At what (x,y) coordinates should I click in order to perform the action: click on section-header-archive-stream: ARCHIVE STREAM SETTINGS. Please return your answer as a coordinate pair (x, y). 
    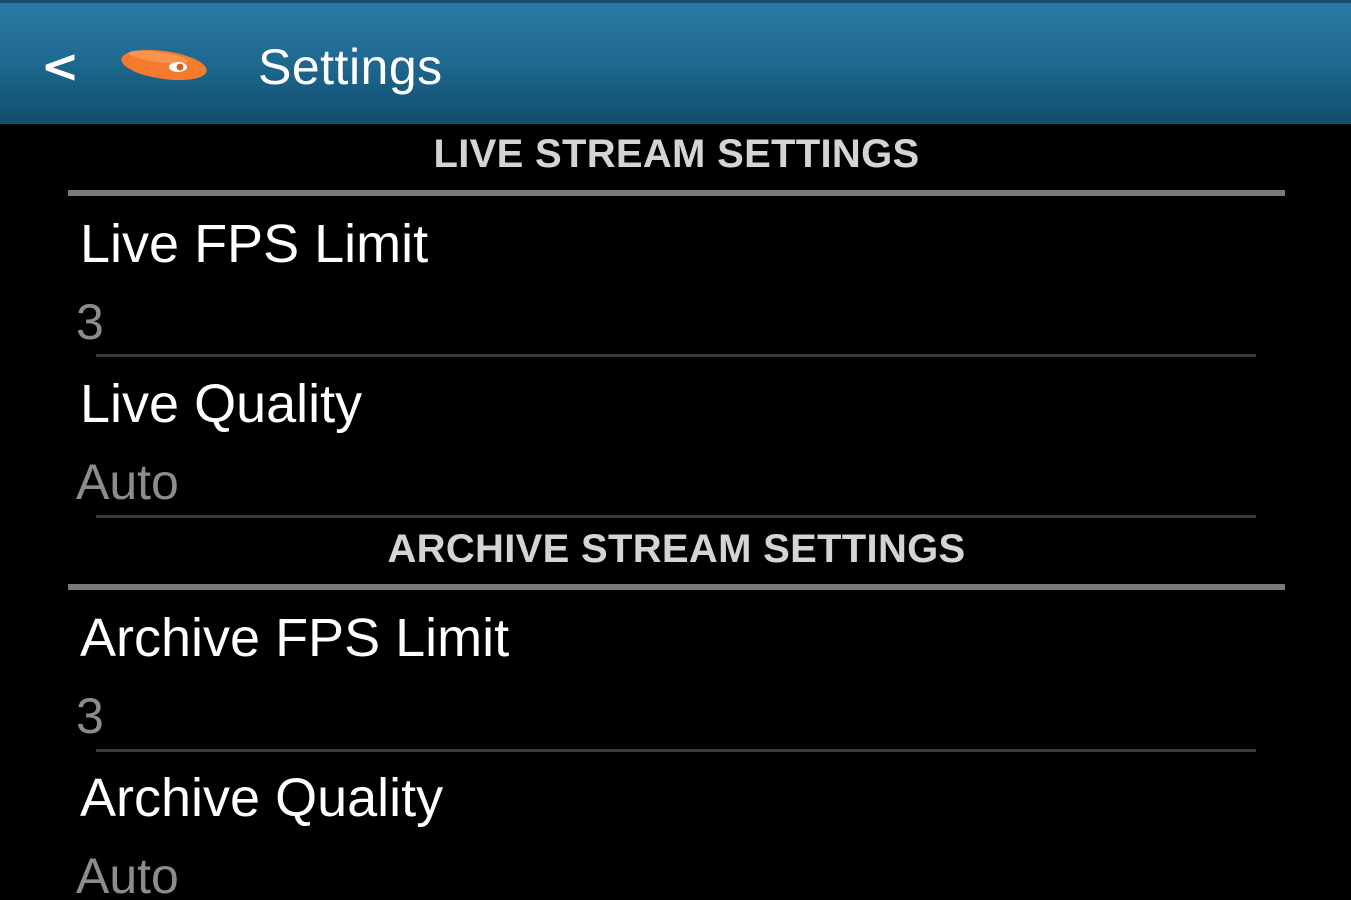
    Looking at the image, I should click on (676, 549).